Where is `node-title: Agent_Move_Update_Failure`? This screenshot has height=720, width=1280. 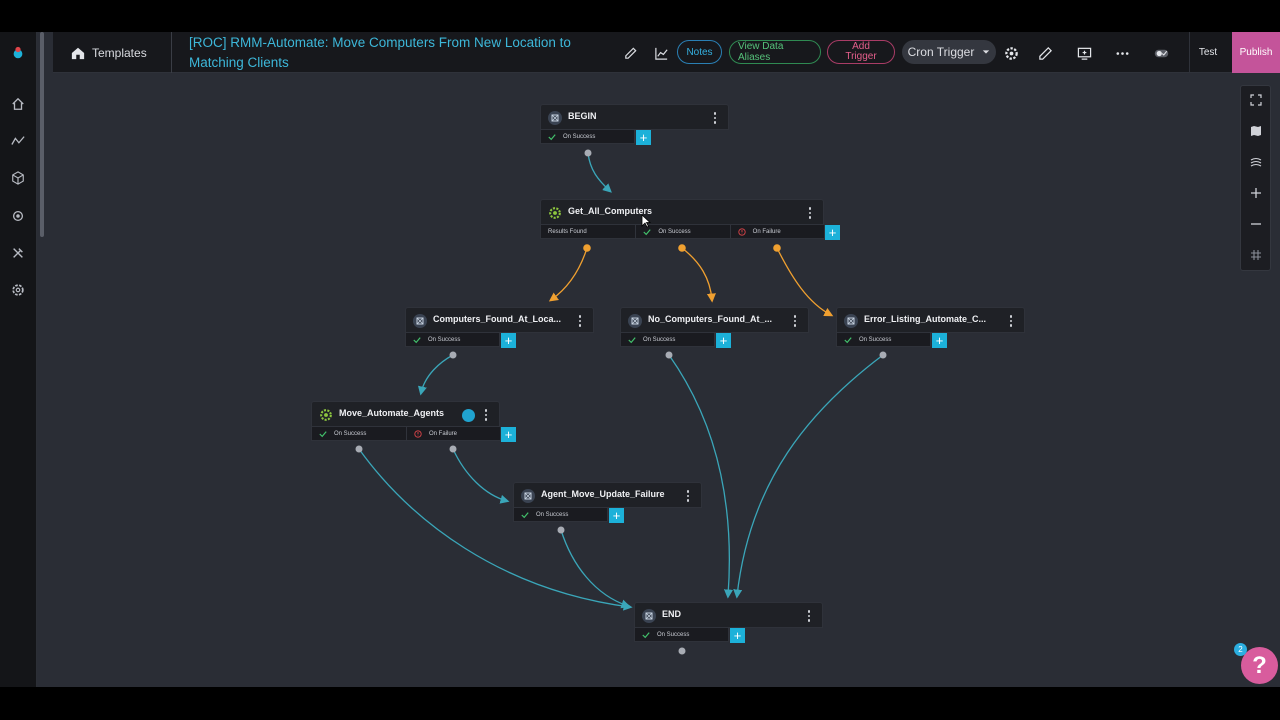 node-title: Agent_Move_Update_Failure is located at coordinates (603, 494).